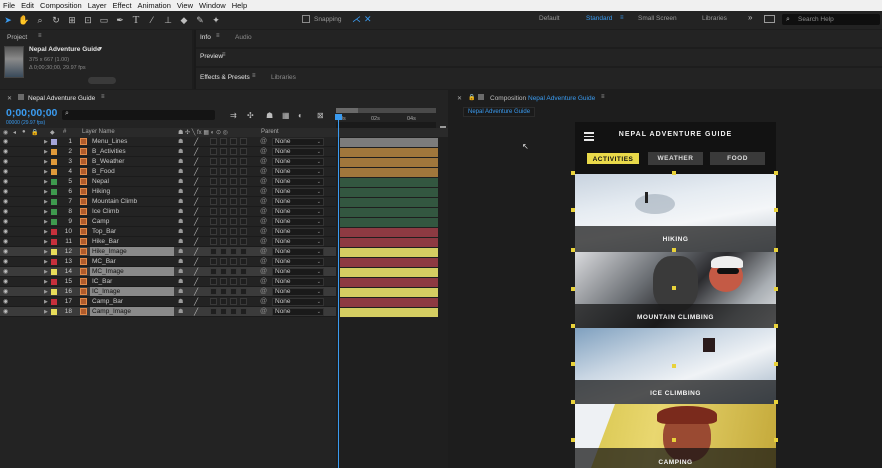  What do you see at coordinates (561, 98) in the screenshot?
I see `composition-name-link: Nepal Adventure Guide` at bounding box center [561, 98].